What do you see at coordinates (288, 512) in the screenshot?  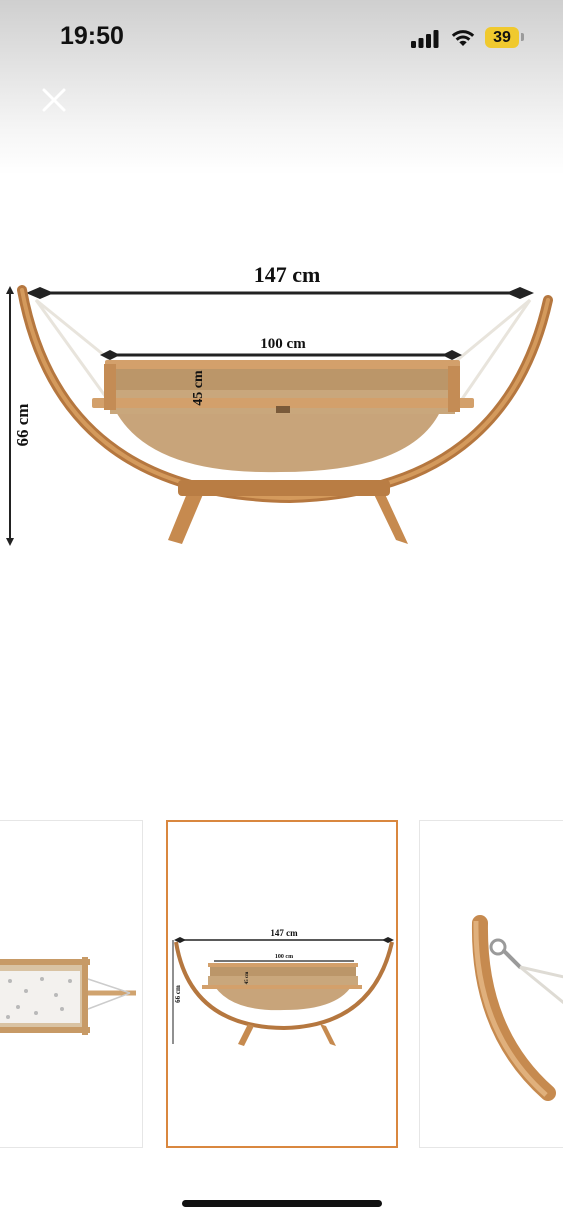 I see `stand-legs` at bounding box center [288, 512].